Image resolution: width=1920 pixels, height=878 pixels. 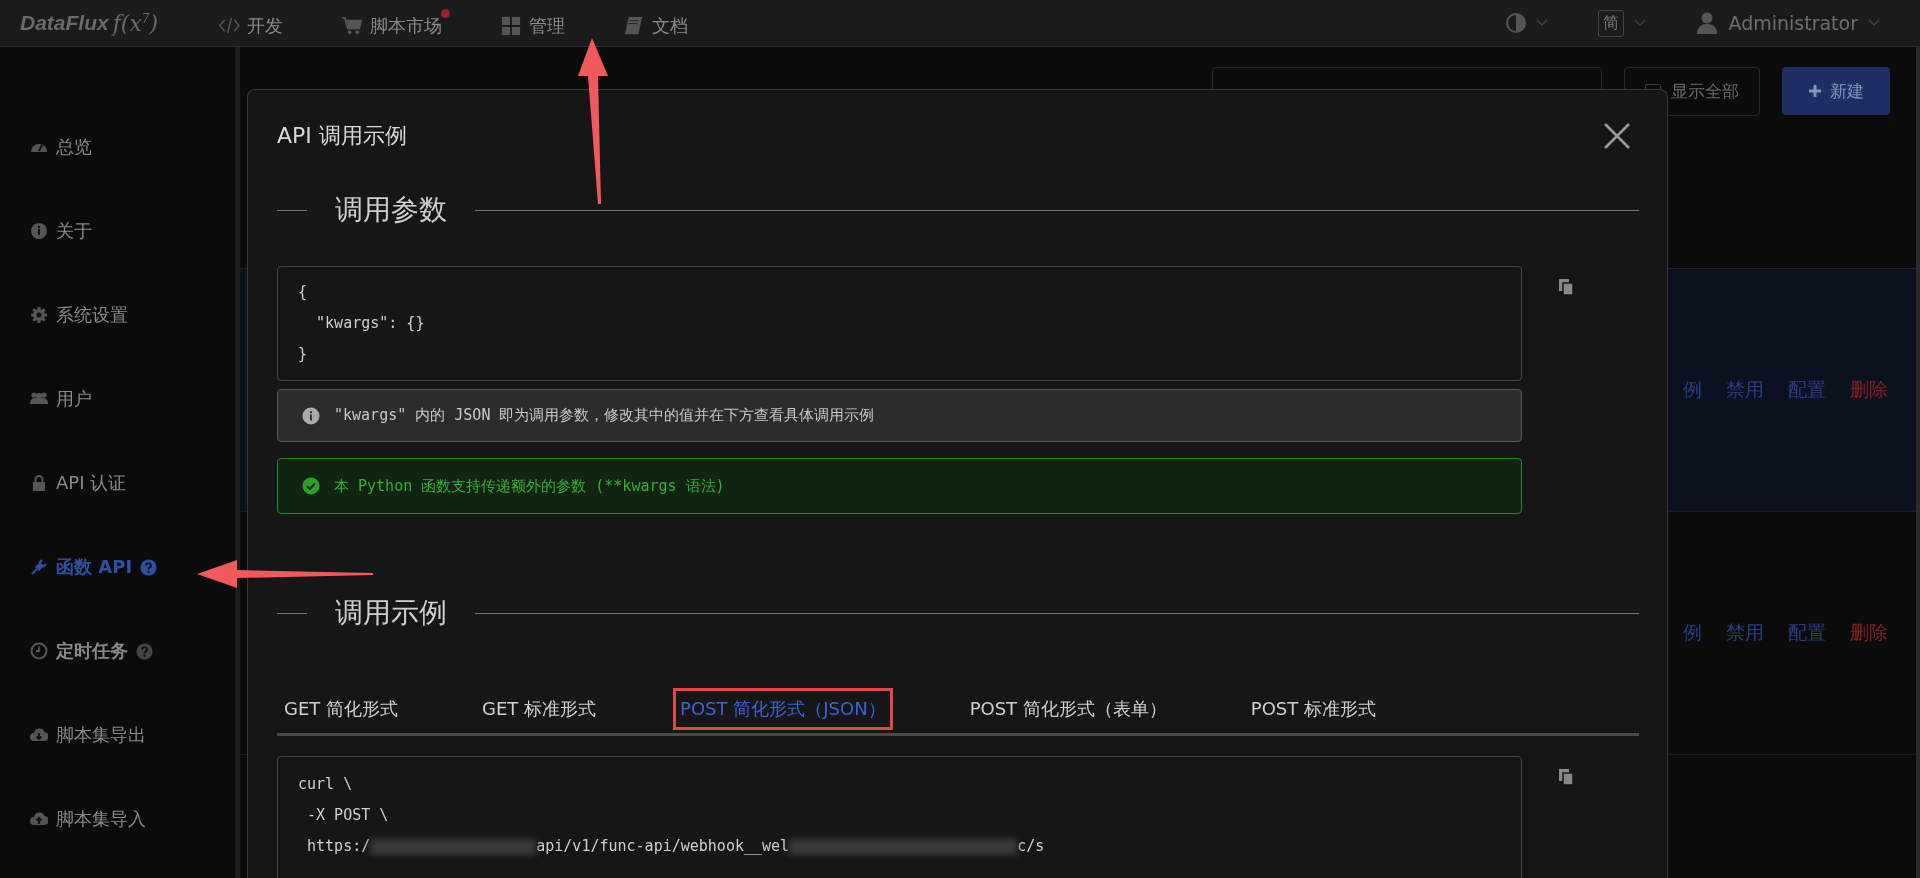 I want to click on gear-icon, so click(x=39, y=315).